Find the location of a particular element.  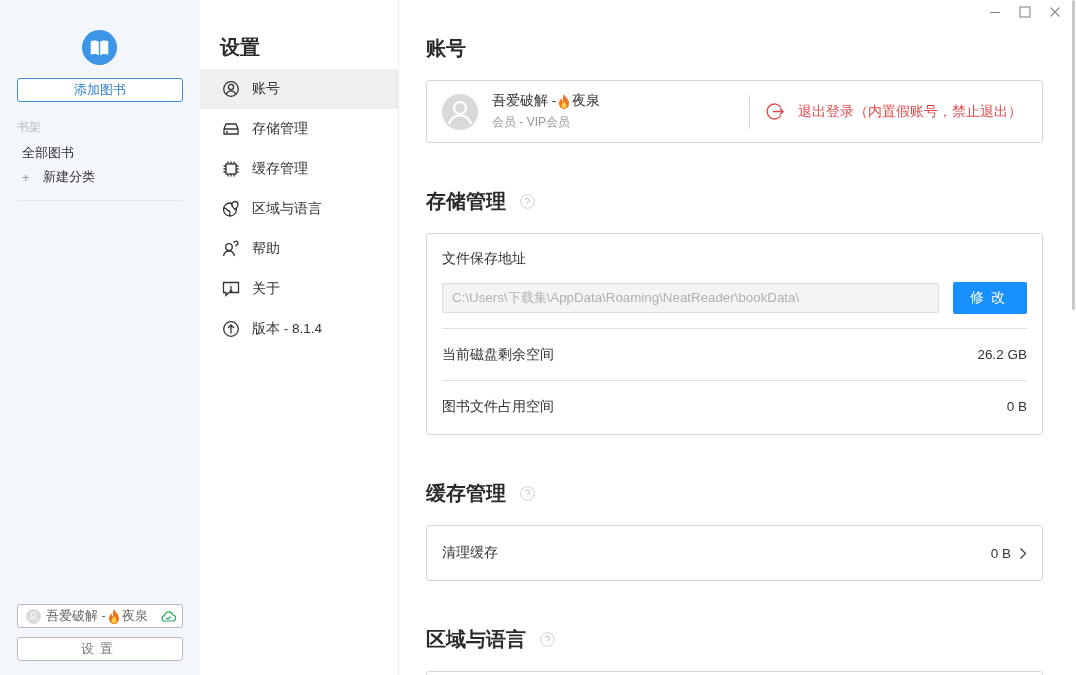

section-label: 书架 is located at coordinates (29, 127).